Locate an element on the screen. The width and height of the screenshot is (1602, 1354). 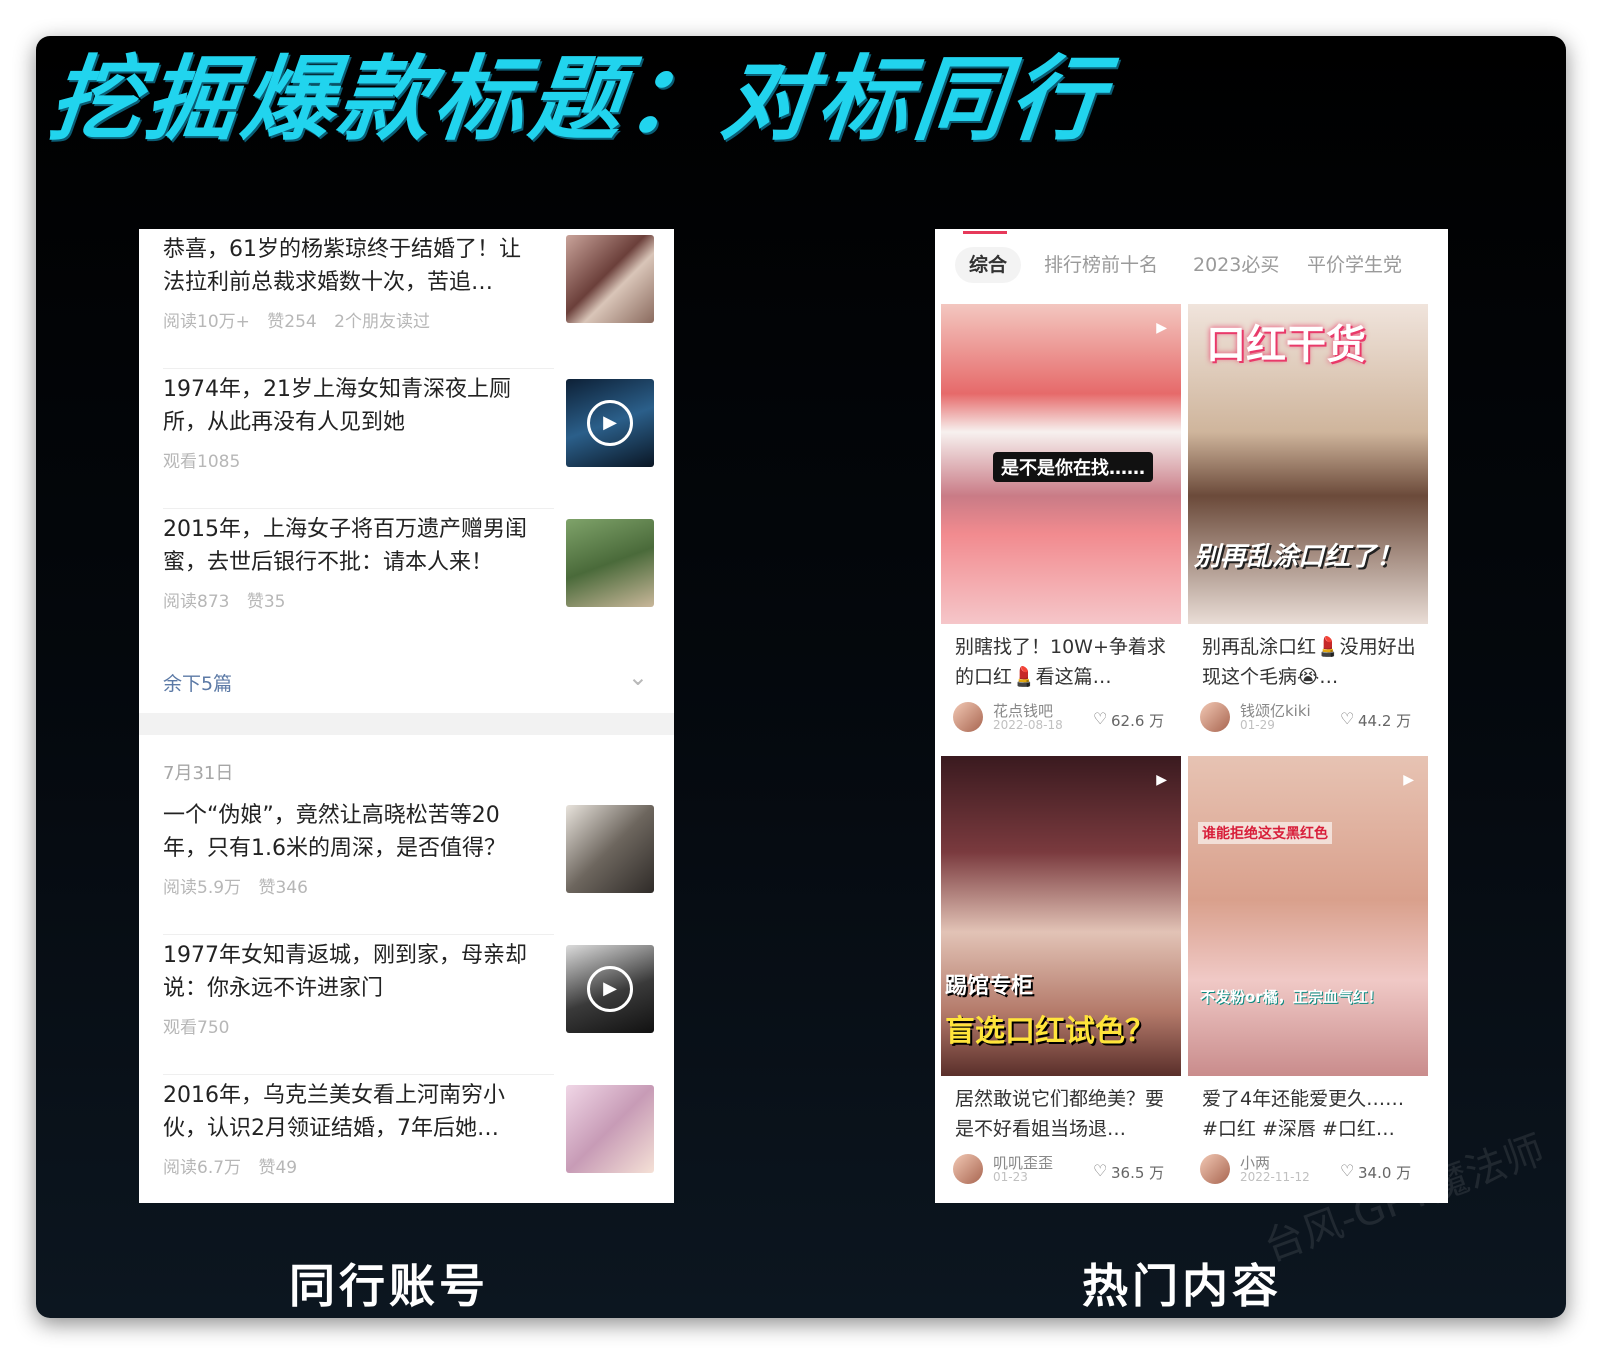
article-title: 1977年女知青返城，刚到家，母亲却说：你永远不许进家门 is located at coordinates (345, 972).